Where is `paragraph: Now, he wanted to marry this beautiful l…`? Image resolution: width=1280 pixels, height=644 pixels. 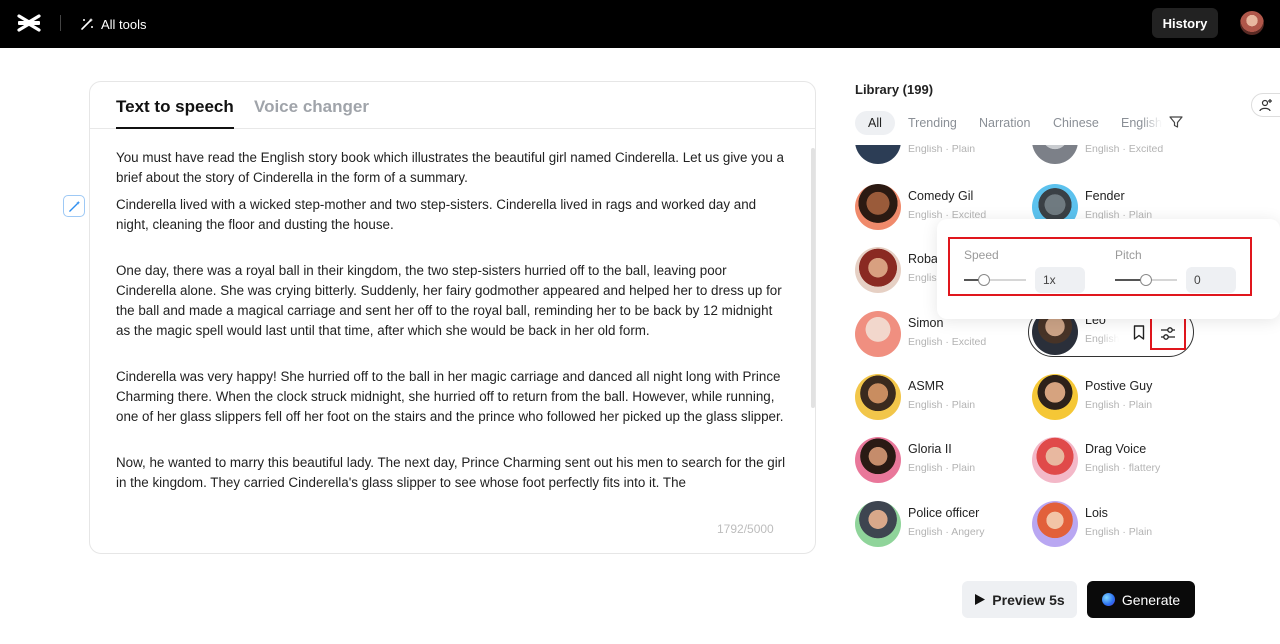
paragraph: Now, he wanted to marry this beautiful l… is located at coordinates (451, 472).